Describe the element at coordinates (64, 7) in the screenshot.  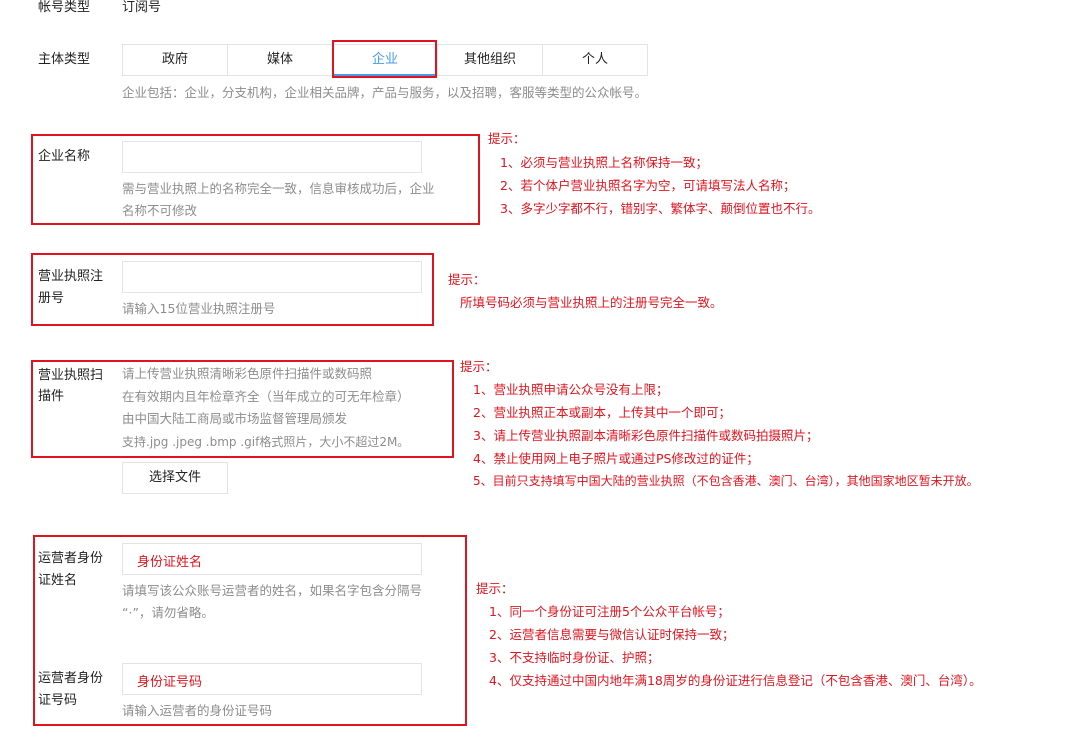
I see `account-type-label: 帐号类型` at that location.